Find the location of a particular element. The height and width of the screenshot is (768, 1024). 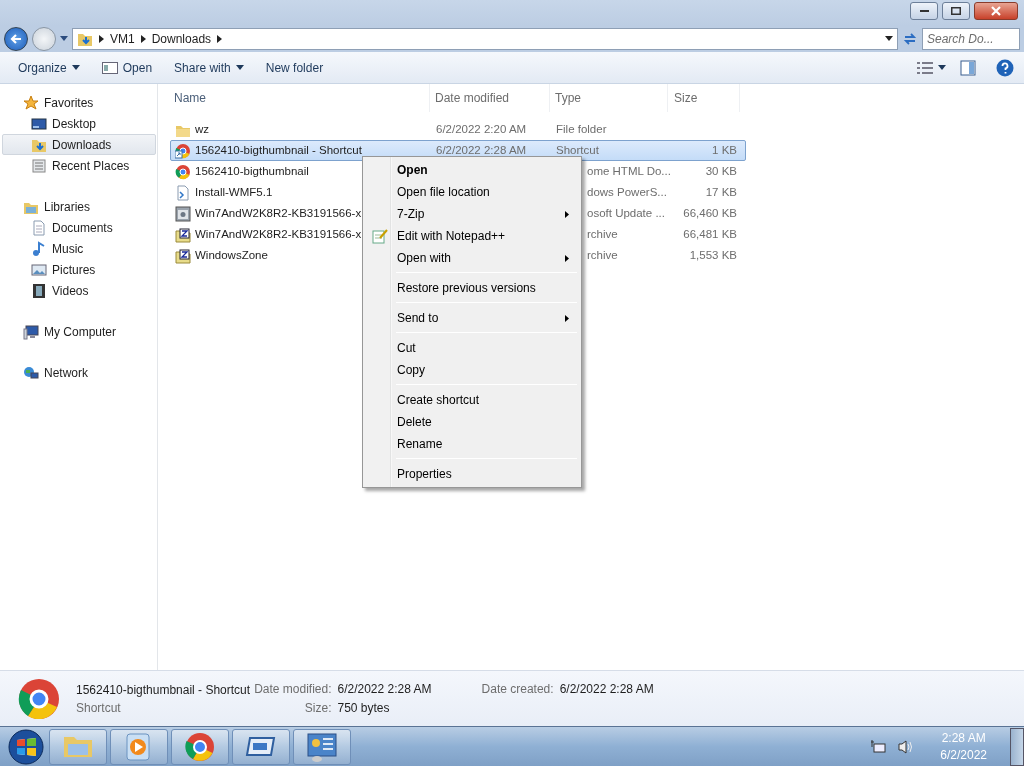

maximize-button is located at coordinates (956, 11).